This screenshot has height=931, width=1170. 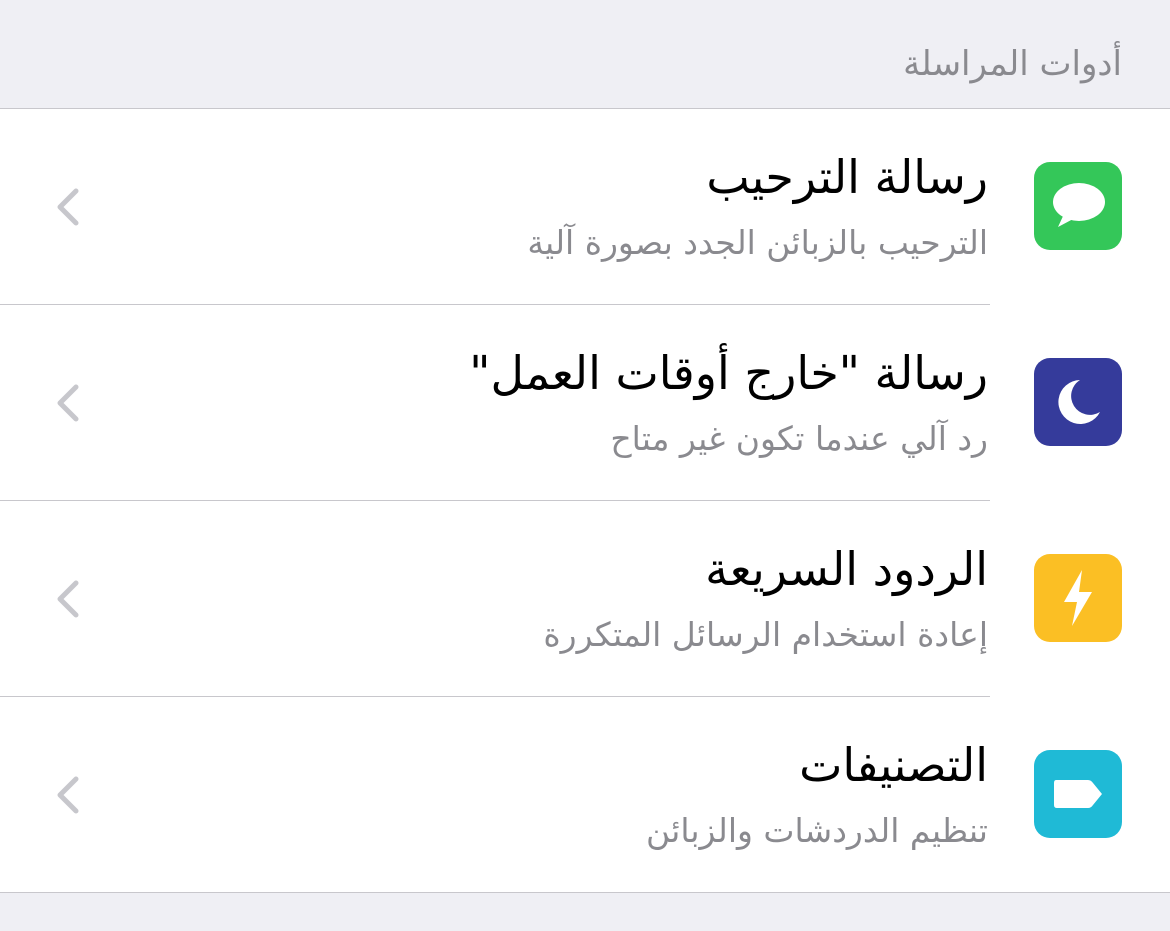 I want to click on lightning-icon, so click(x=1078, y=598).